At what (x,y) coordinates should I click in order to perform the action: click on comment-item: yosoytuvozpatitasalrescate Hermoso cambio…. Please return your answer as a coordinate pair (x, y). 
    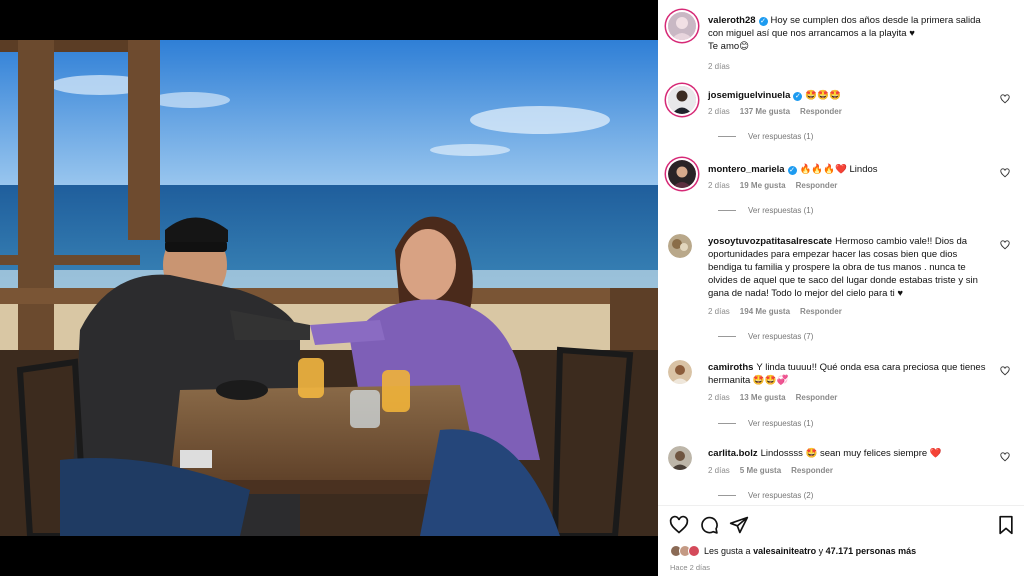
    Looking at the image, I should click on (841, 289).